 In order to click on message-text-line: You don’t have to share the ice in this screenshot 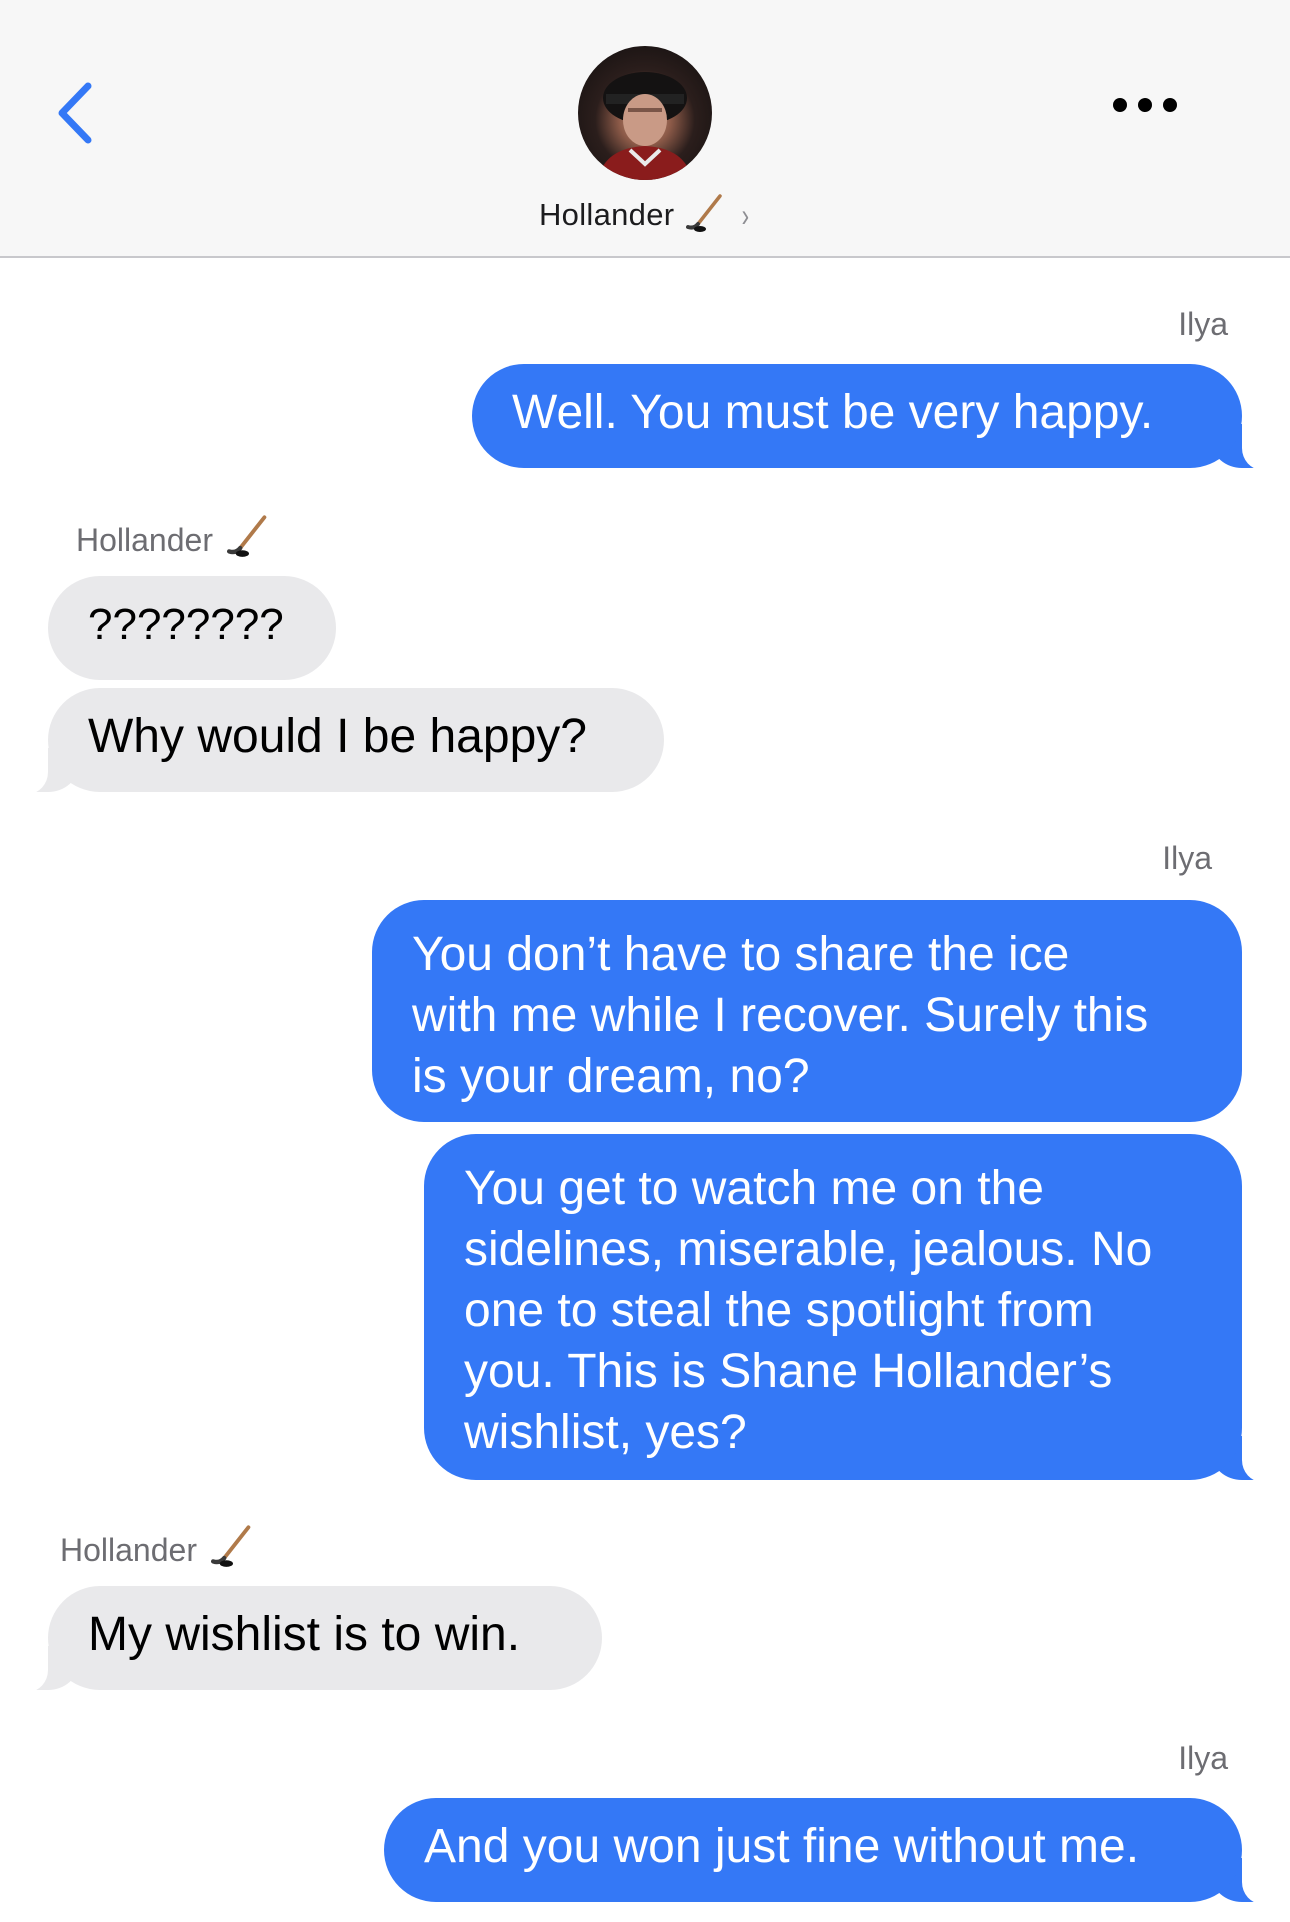, I will do `click(741, 954)`.